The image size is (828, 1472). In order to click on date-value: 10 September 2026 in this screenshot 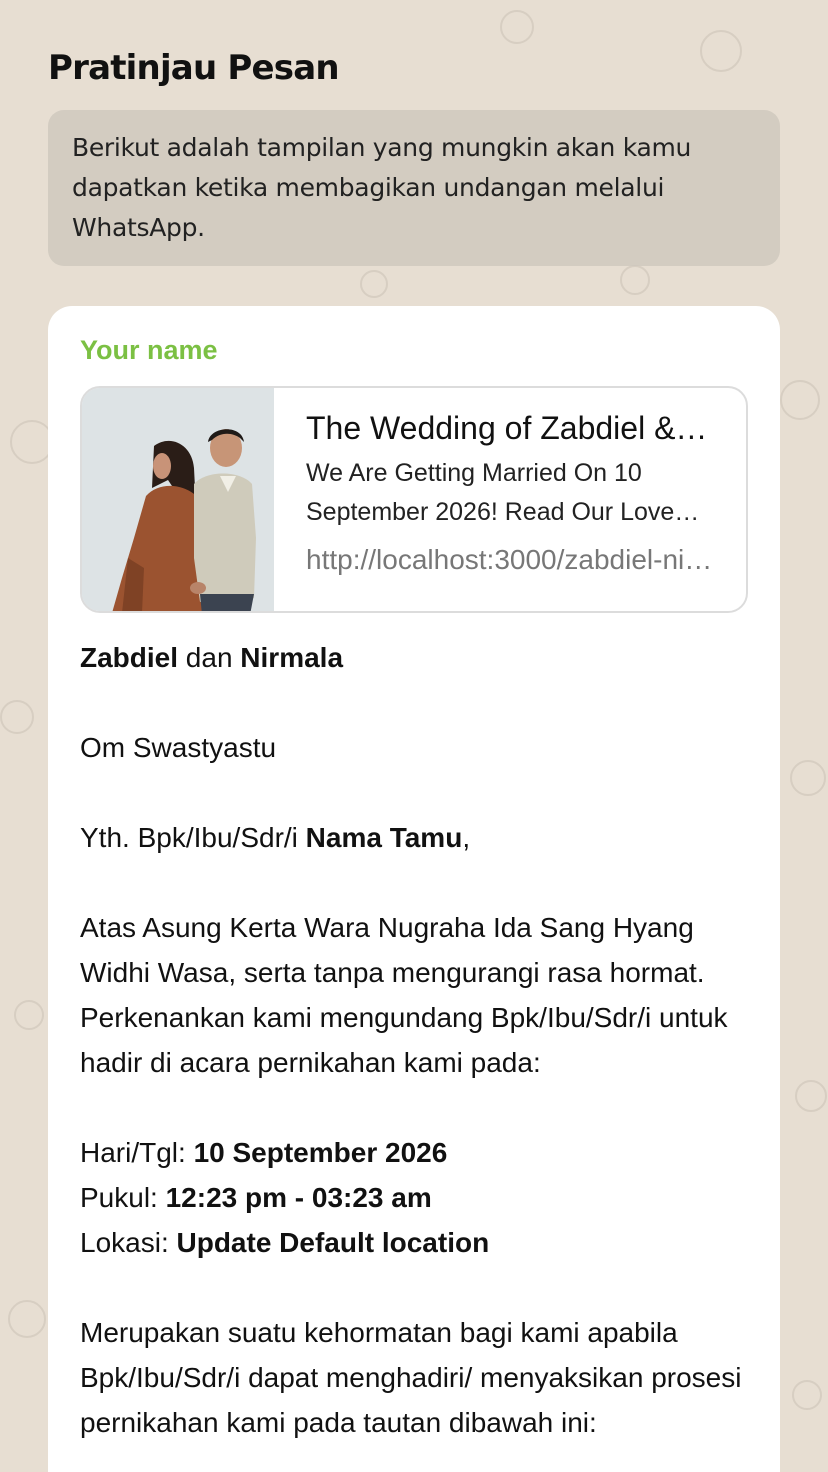, I will do `click(320, 1152)`.